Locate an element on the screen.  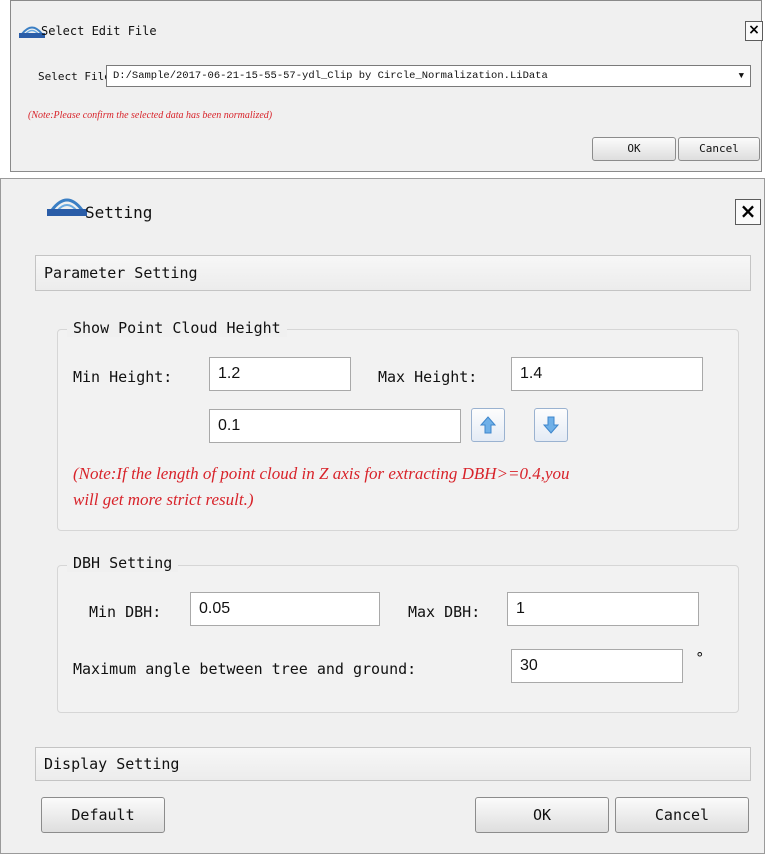
dialog-title: Setting is located at coordinates (119, 212).